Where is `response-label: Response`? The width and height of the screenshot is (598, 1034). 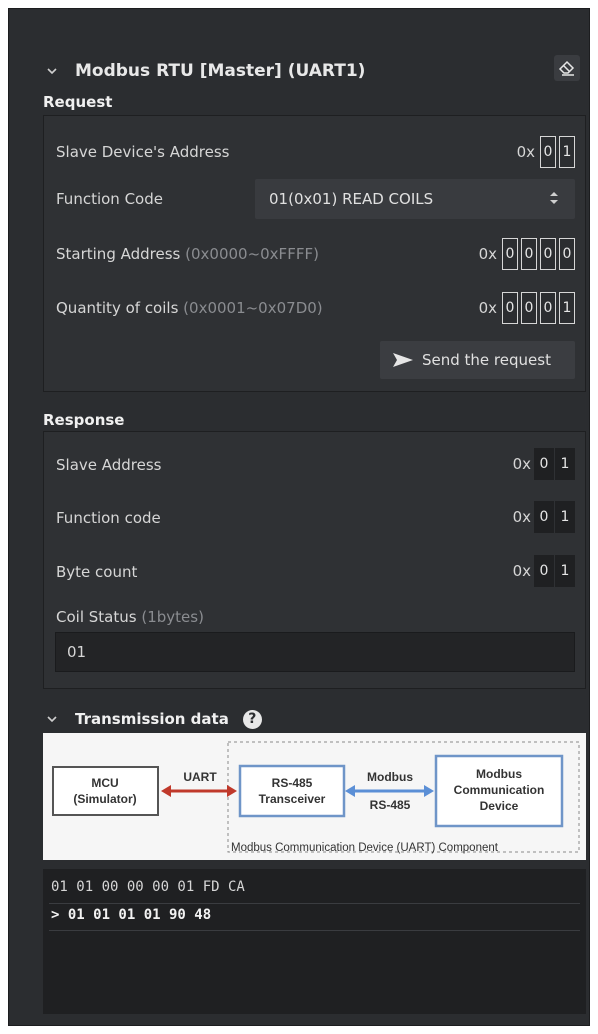 response-label: Response is located at coordinates (84, 420).